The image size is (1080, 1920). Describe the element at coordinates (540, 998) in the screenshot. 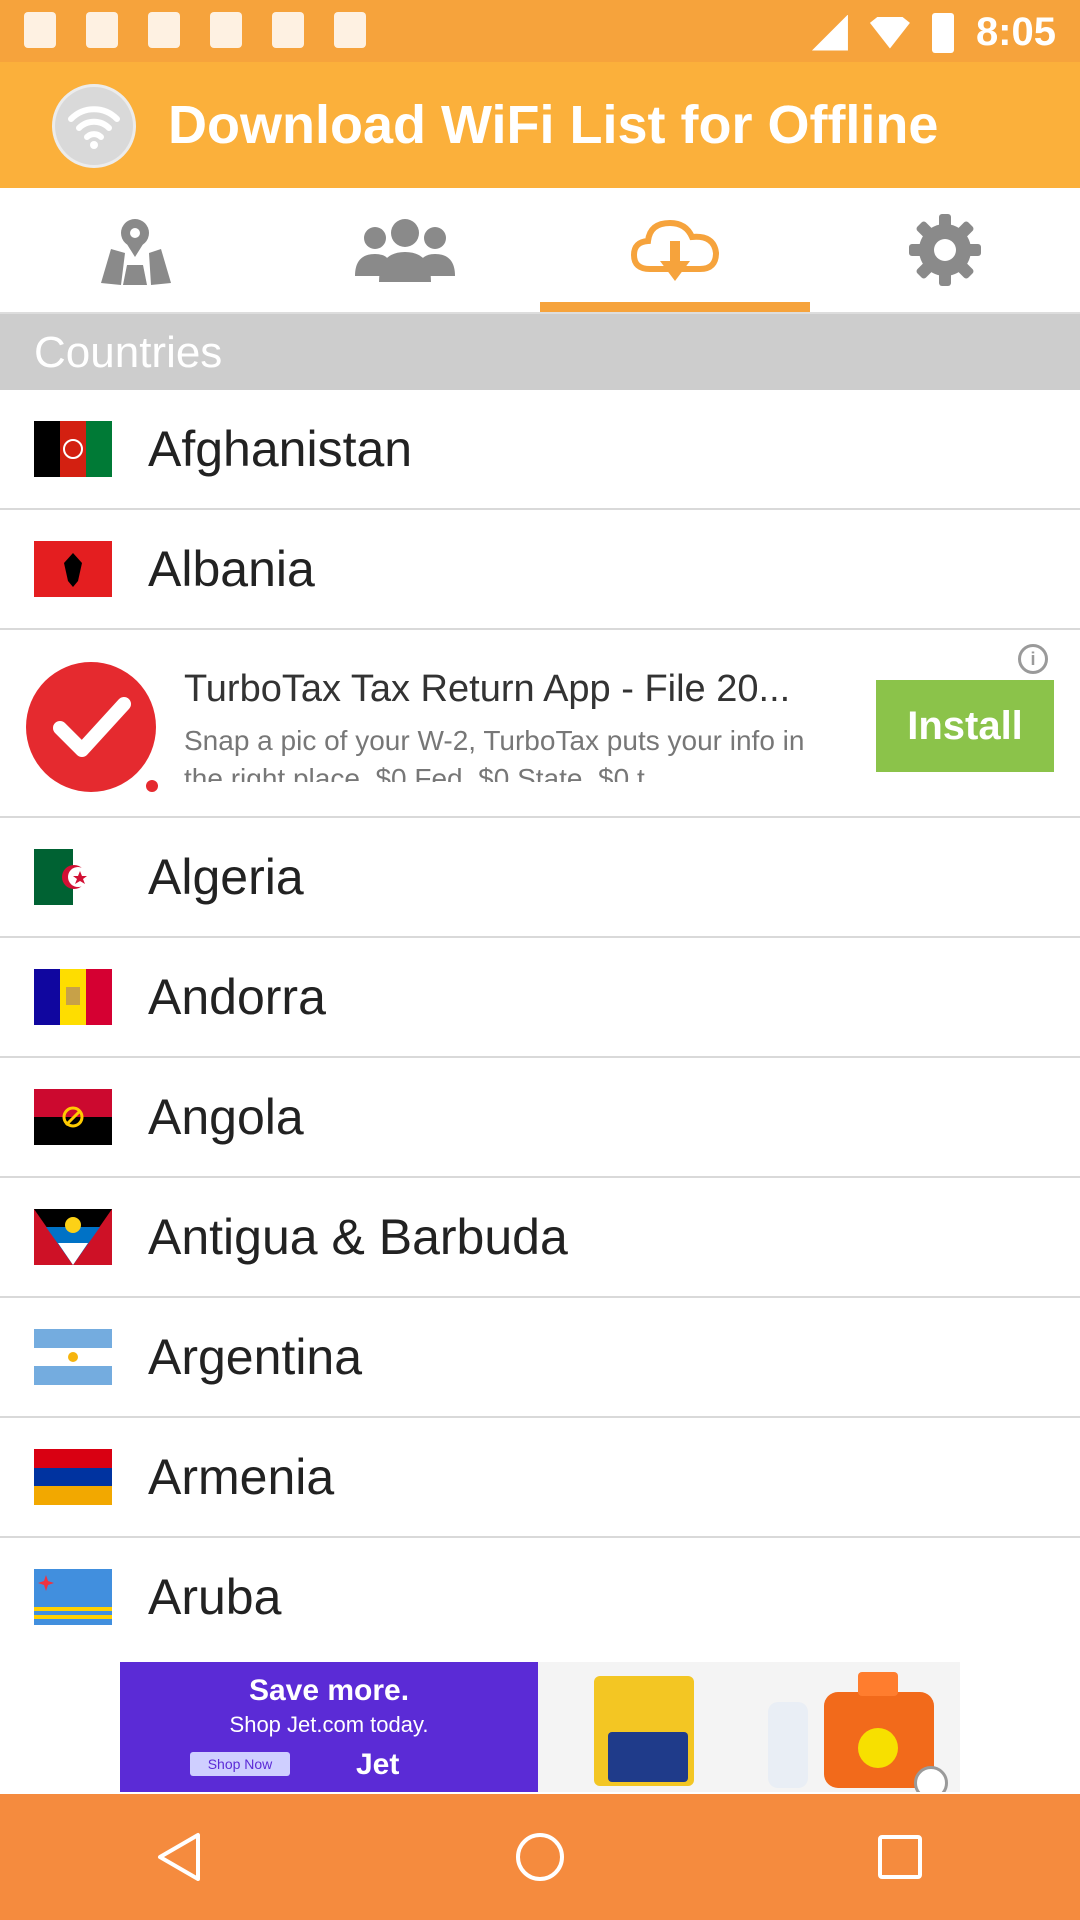

I see `country-row-andorra: Andorra` at that location.